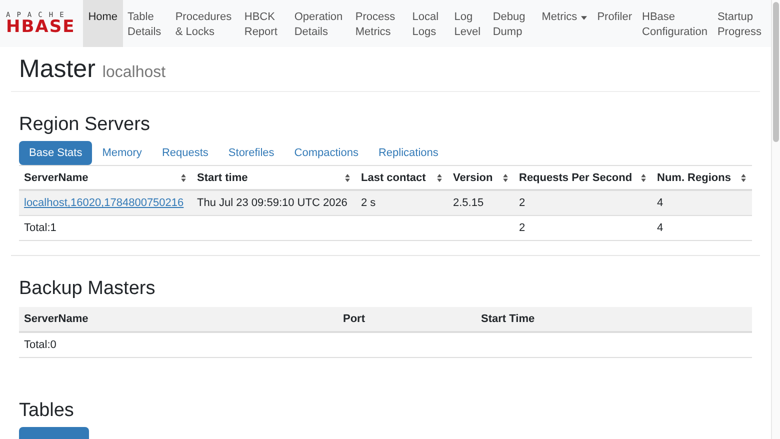  What do you see at coordinates (428, 23) in the screenshot?
I see `nav-link: Local Logs` at bounding box center [428, 23].